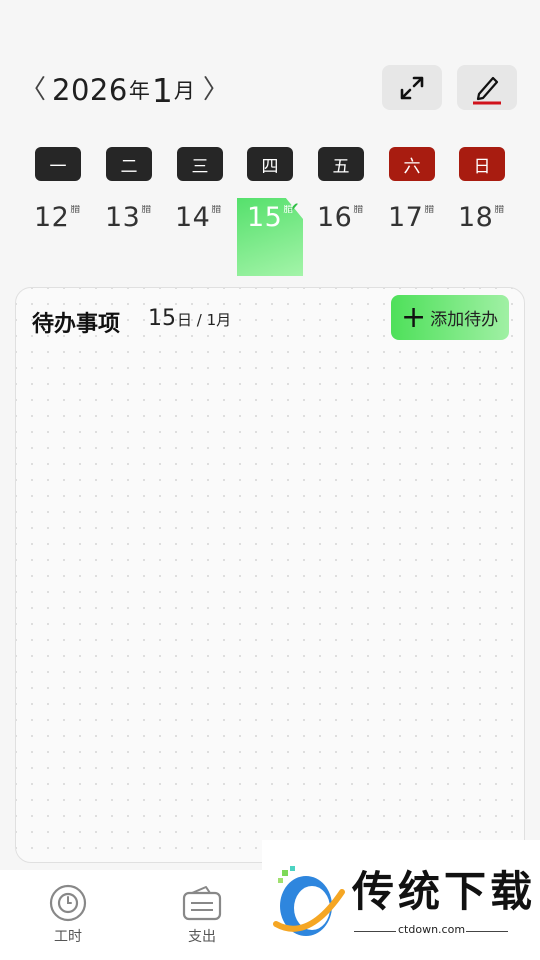  I want to click on watermark-logo-icon, so click(309, 901).